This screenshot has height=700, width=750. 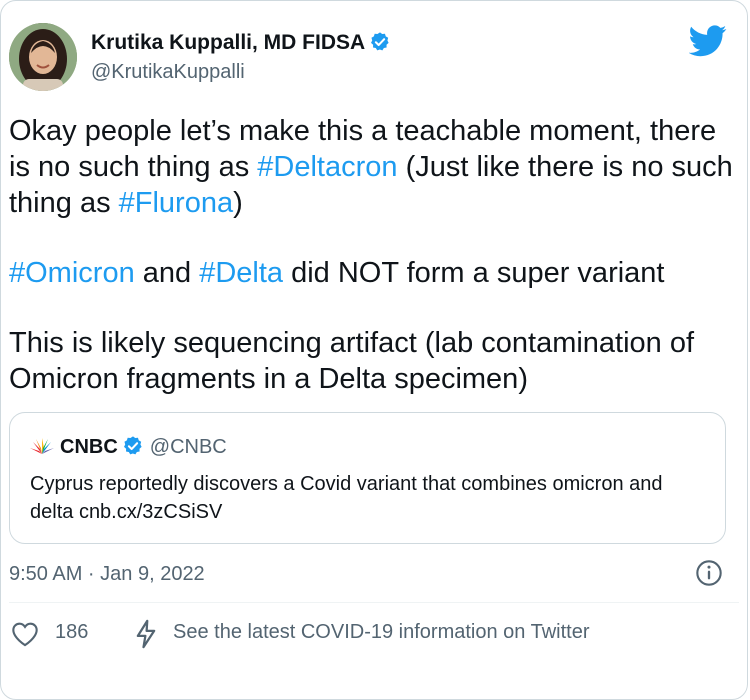 I want to click on heart-icon, so click(x=25, y=637).